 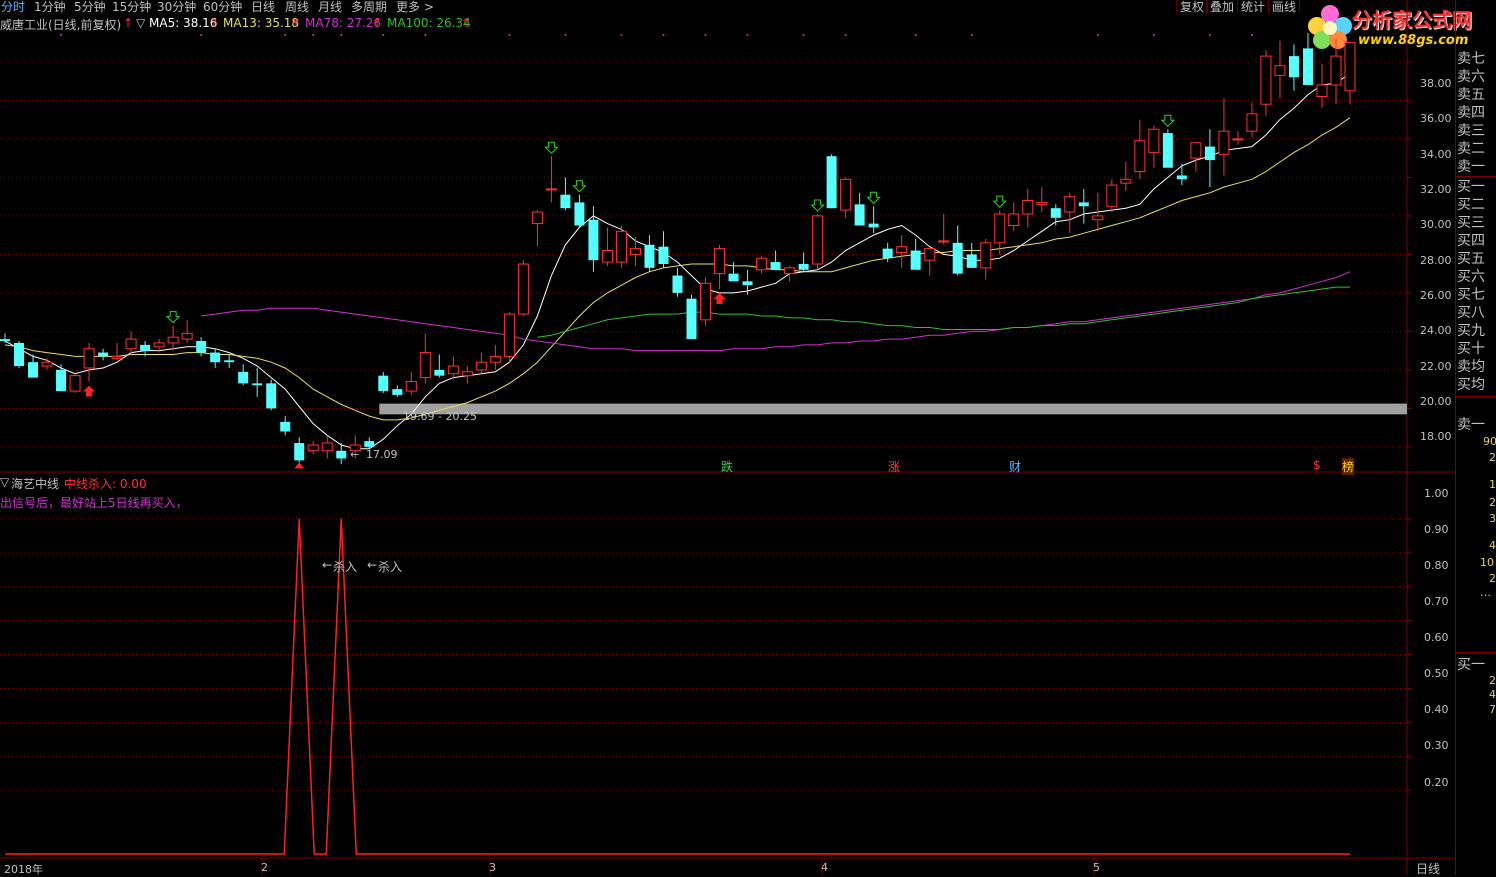 What do you see at coordinates (1471, 167) in the screenshot?
I see `ask-level: 卖一` at bounding box center [1471, 167].